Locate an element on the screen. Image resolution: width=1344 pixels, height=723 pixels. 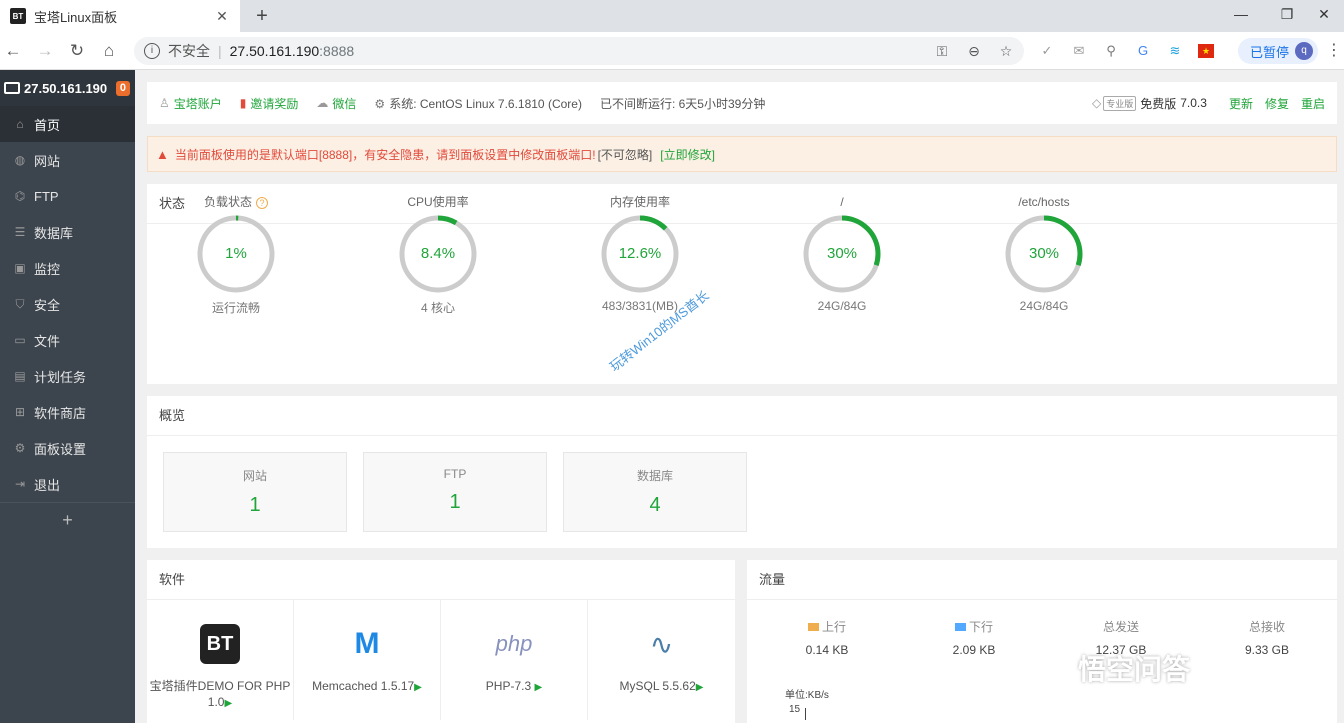
fix-now-link: [立即修改] is located at coordinates (687, 154).